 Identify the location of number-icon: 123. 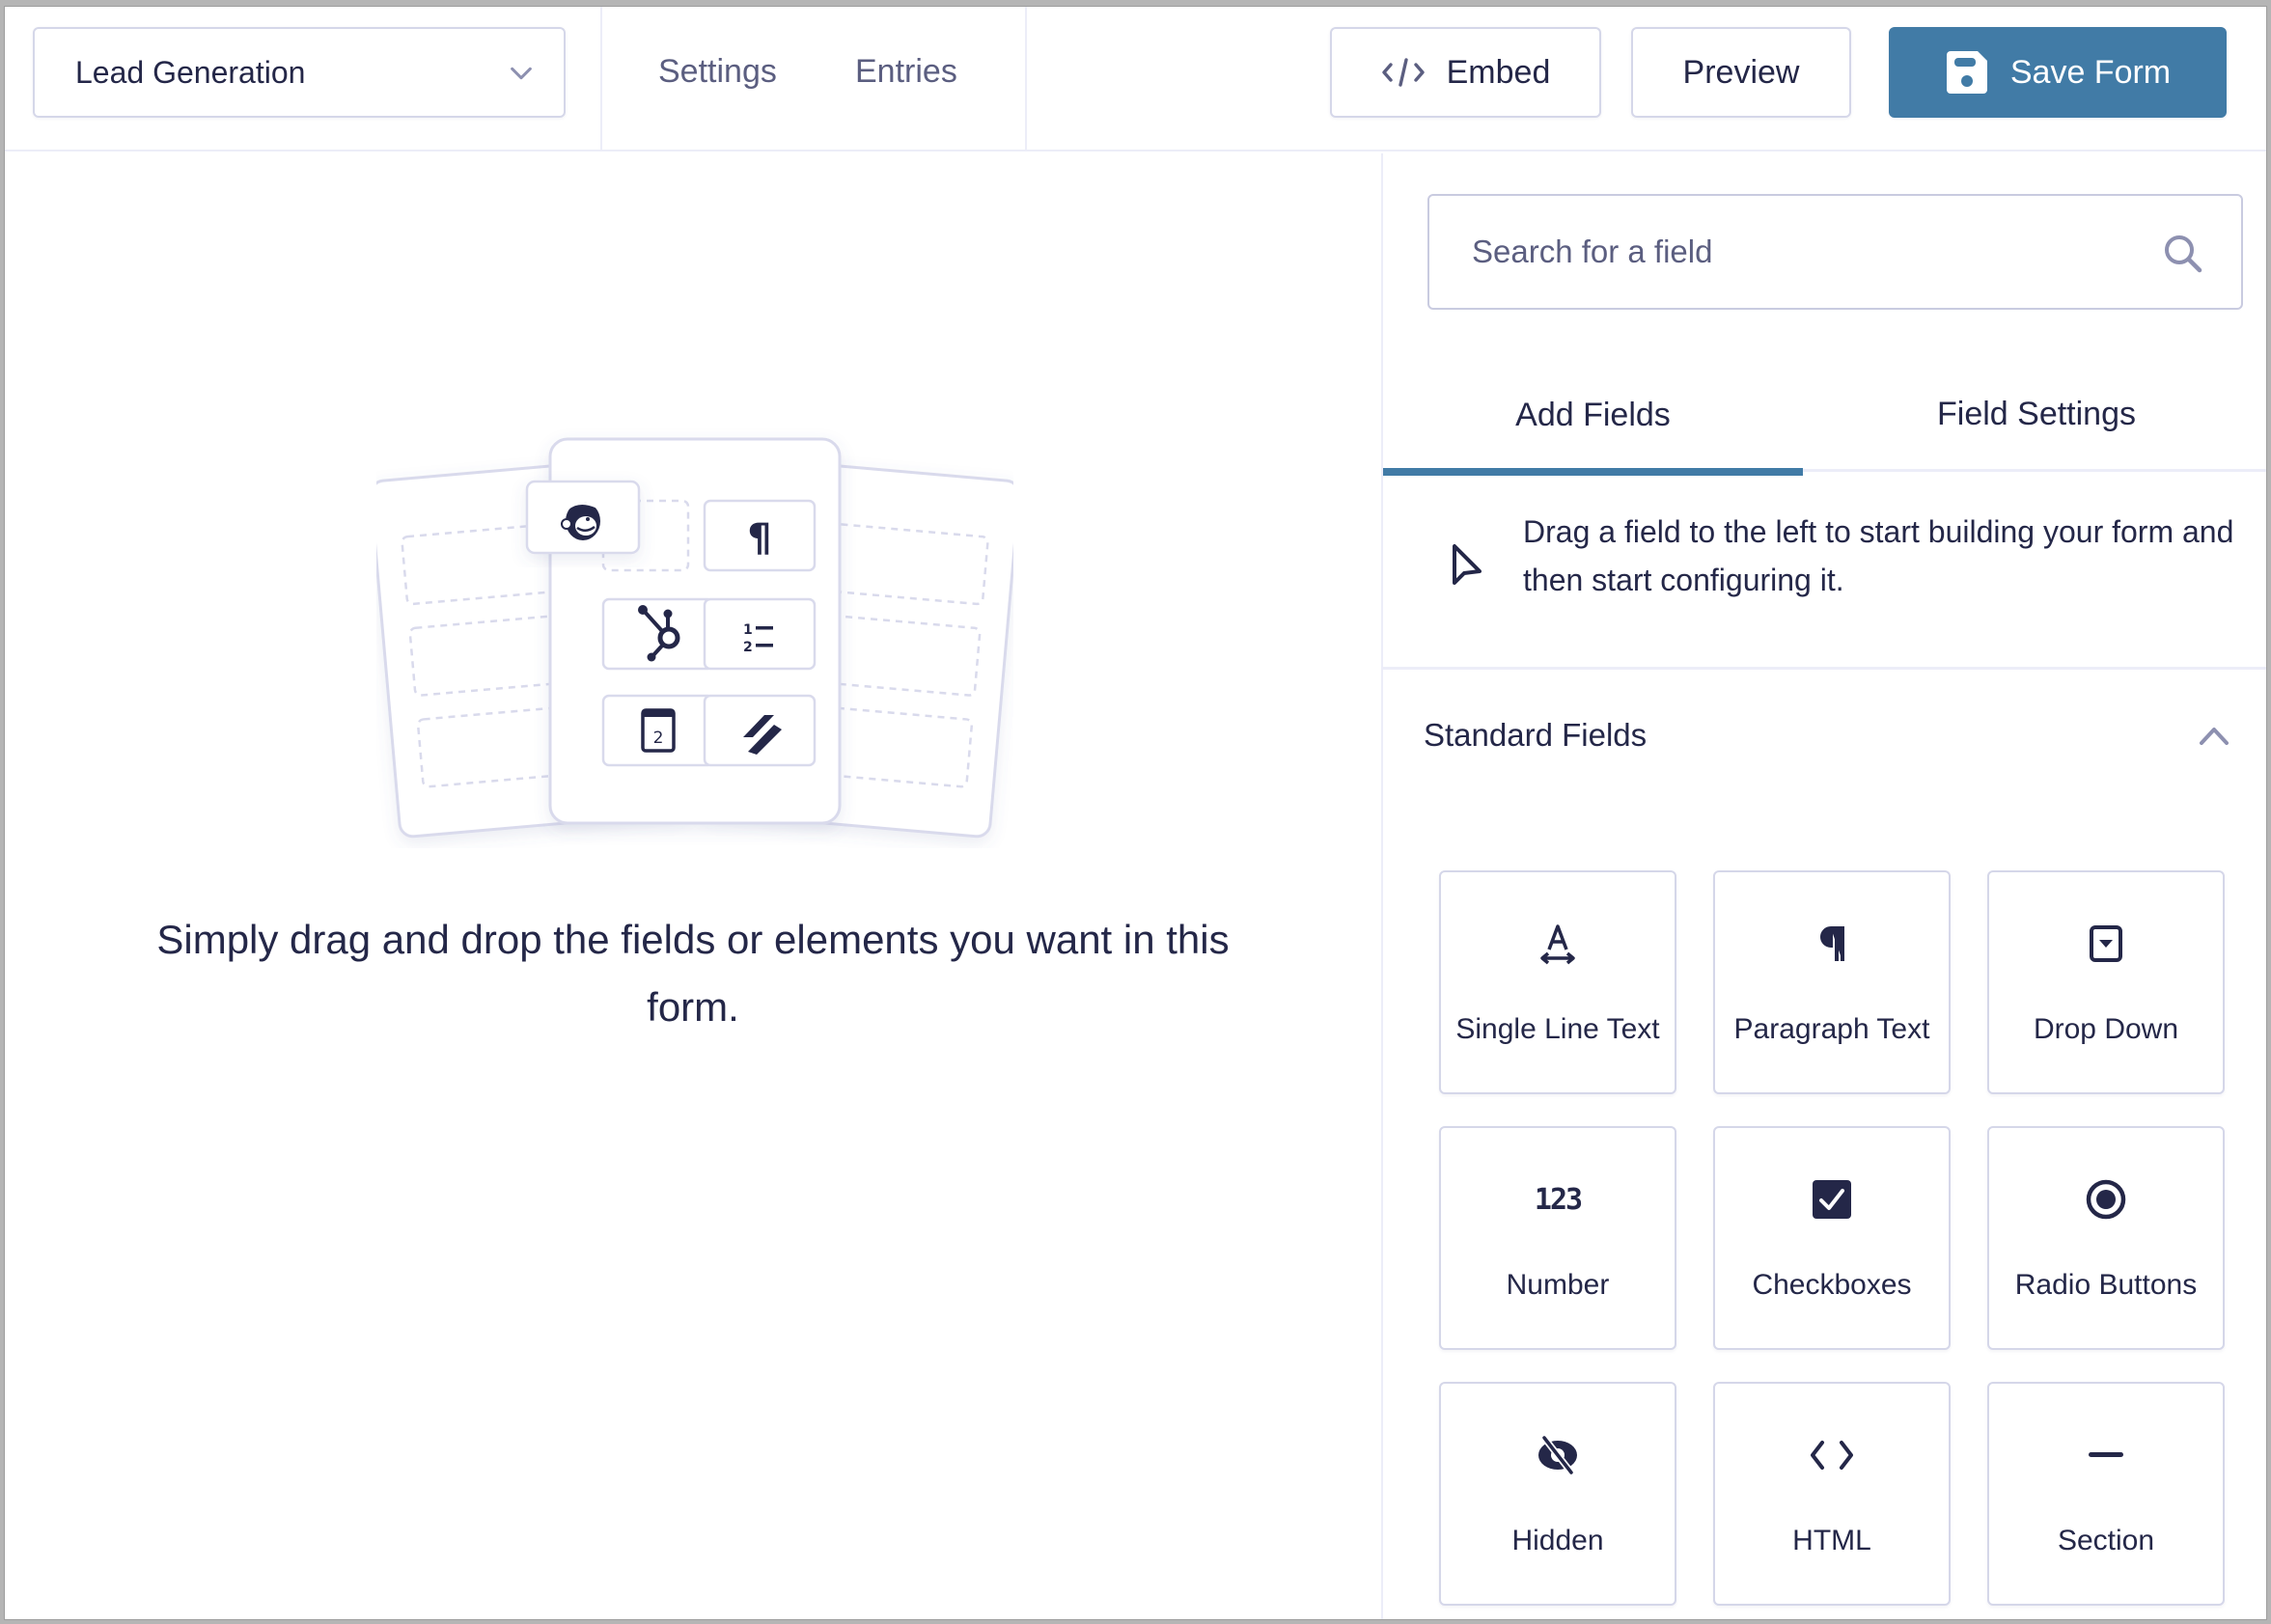
(1558, 1199).